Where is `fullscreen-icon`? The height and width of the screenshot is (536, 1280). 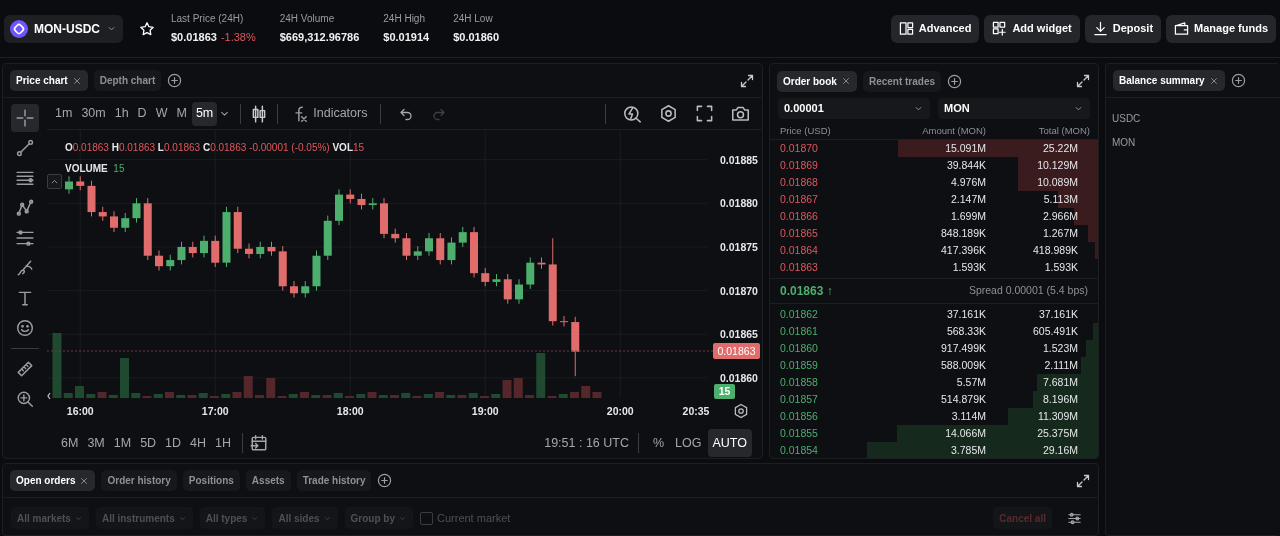
fullscreen-icon is located at coordinates (704, 113).